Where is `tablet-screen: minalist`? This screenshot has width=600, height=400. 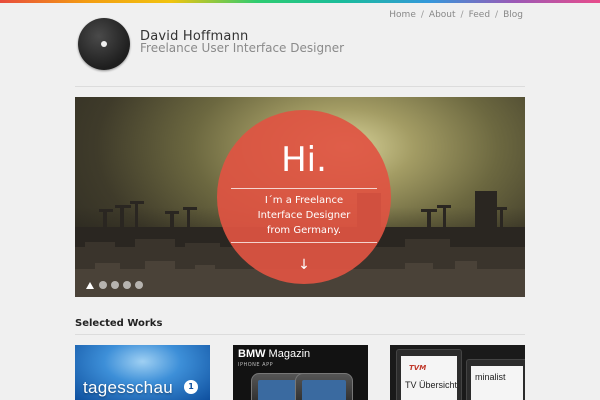 tablet-screen: minalist is located at coordinates (497, 383).